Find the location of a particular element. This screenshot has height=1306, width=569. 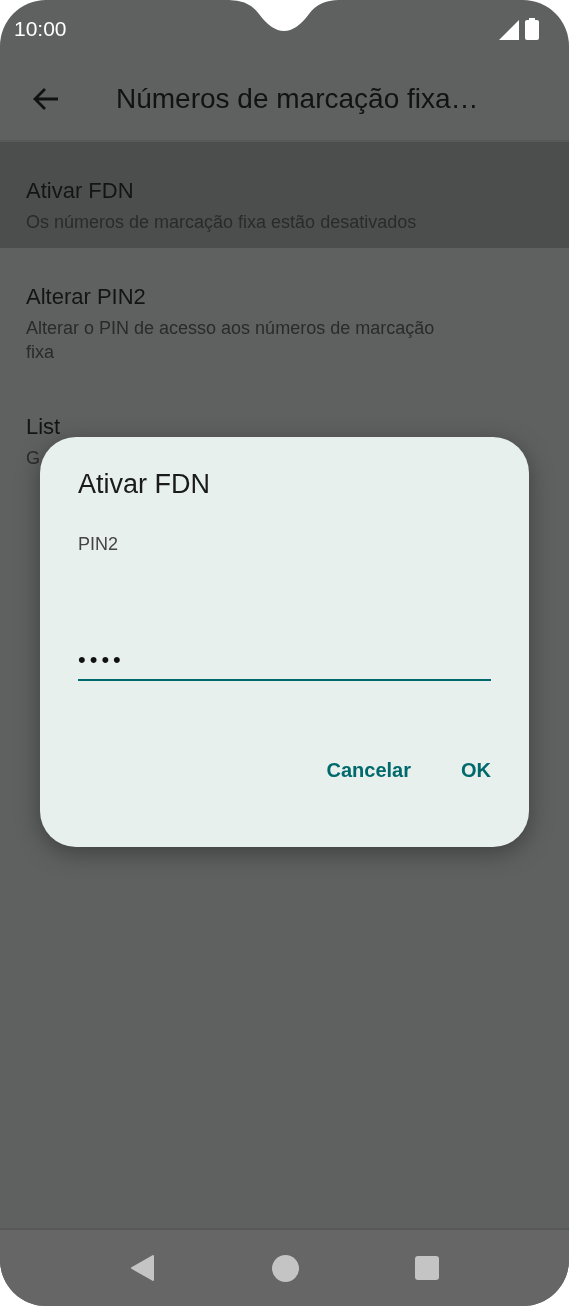

dialog-button: OK is located at coordinates (476, 770).